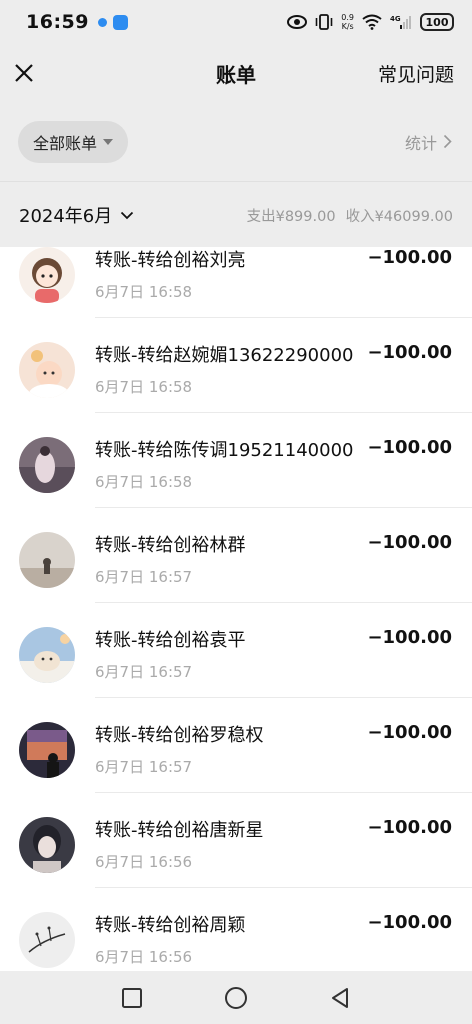  Describe the element at coordinates (66, 216) in the screenshot. I see `month-label: 2024年6月` at that location.